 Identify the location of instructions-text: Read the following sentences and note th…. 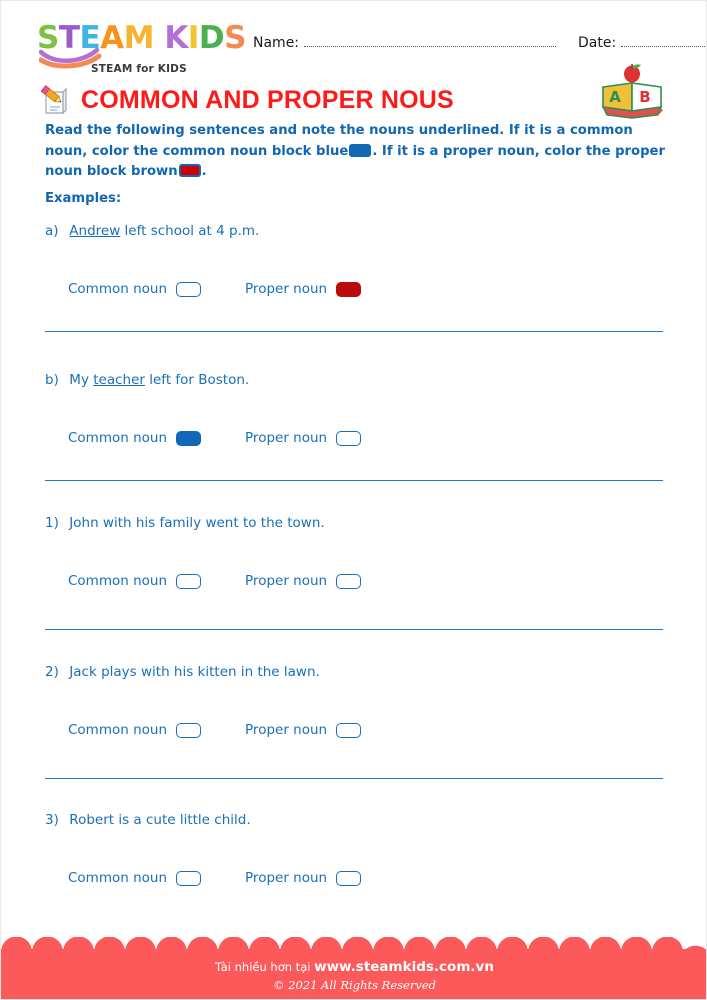
(356, 152).